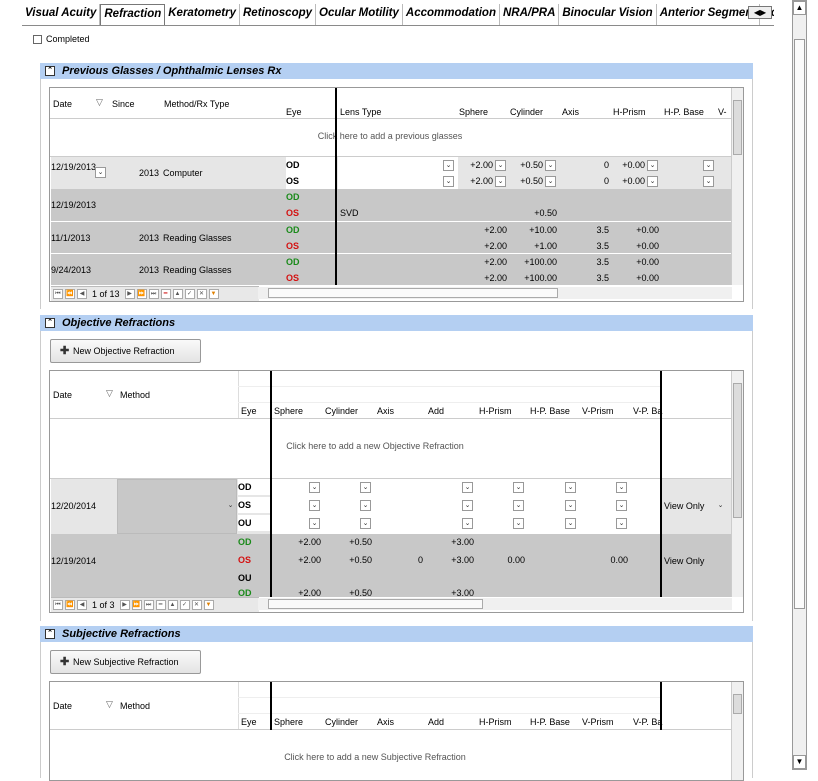 This screenshot has width=818, height=781. I want to click on col-v-prism: V-Prism, so click(598, 722).